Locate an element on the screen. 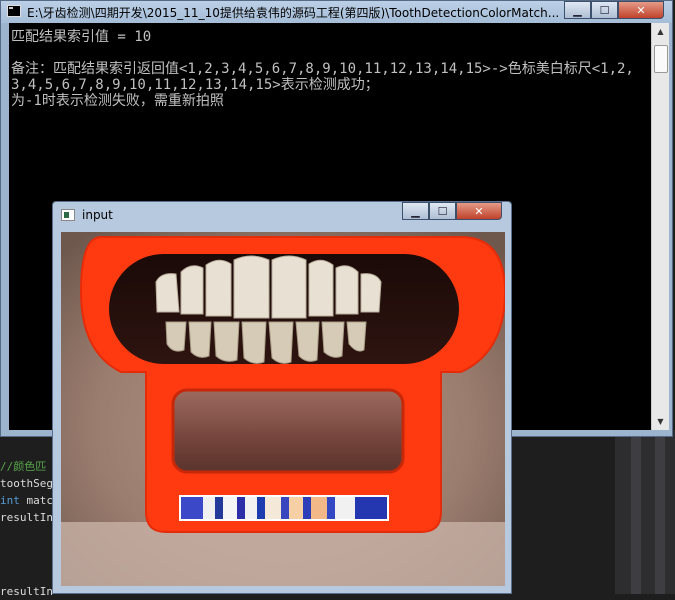 The image size is (675, 600). close-button: ✕ is located at coordinates (641, 10).